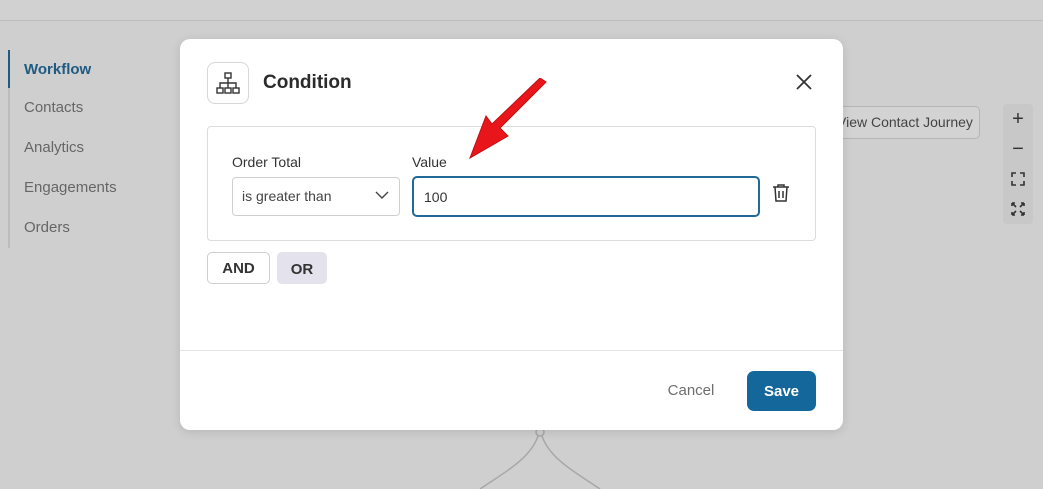  I want to click on flowchart-icon, so click(228, 83).